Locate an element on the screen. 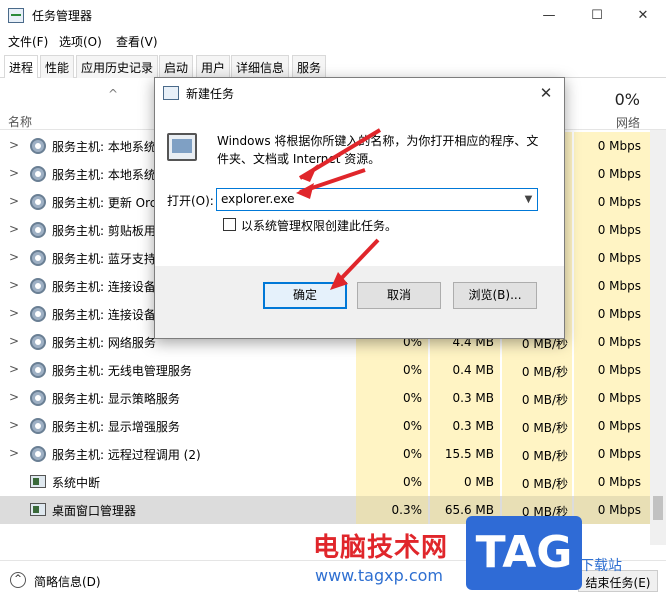  ok-button: 确定 is located at coordinates (305, 295).